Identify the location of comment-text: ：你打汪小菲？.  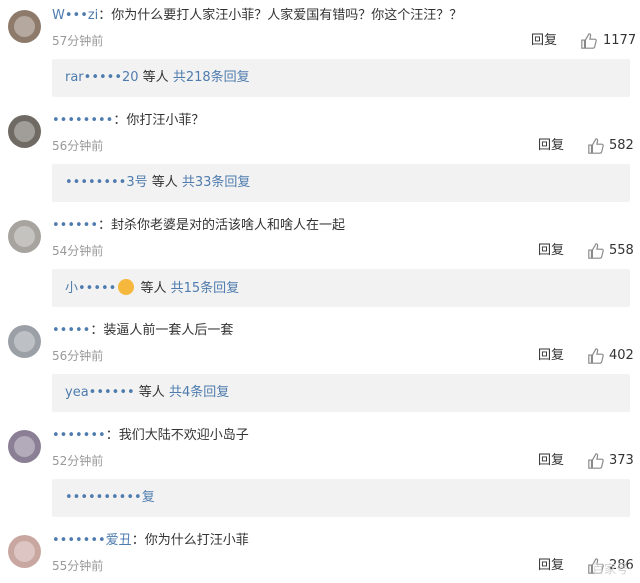
(159, 120).